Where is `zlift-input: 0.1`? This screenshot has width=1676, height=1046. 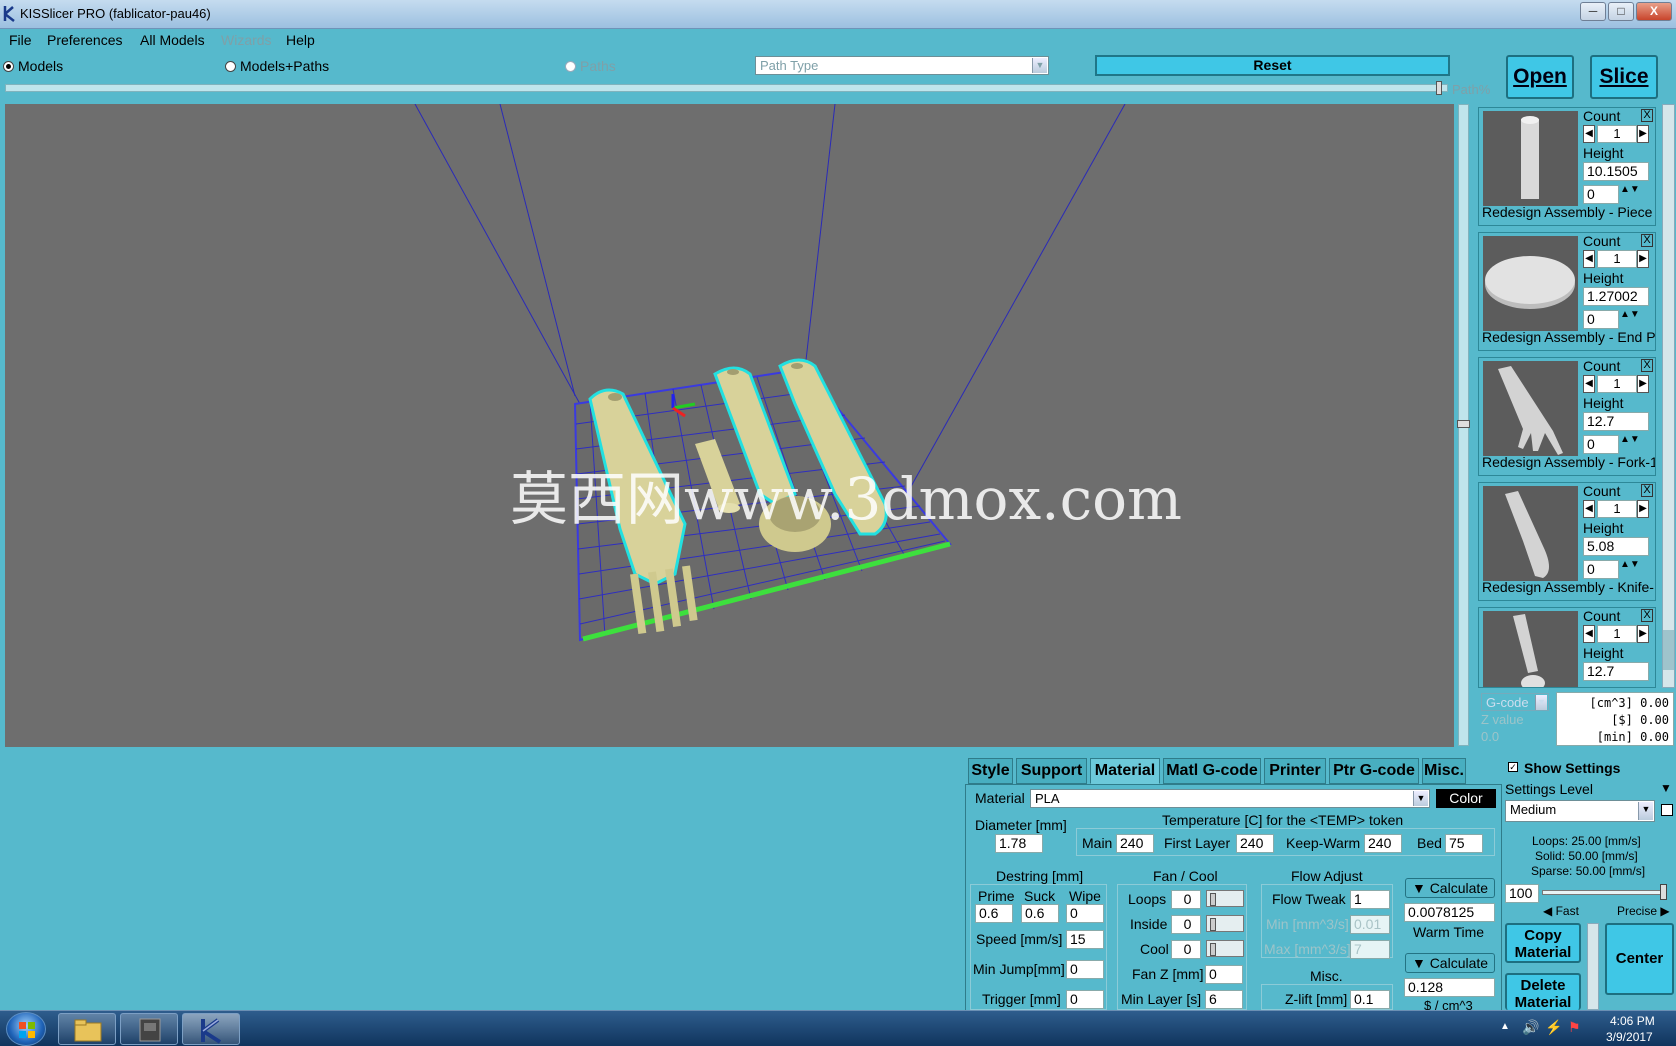
zlift-input: 0.1 is located at coordinates (1370, 999).